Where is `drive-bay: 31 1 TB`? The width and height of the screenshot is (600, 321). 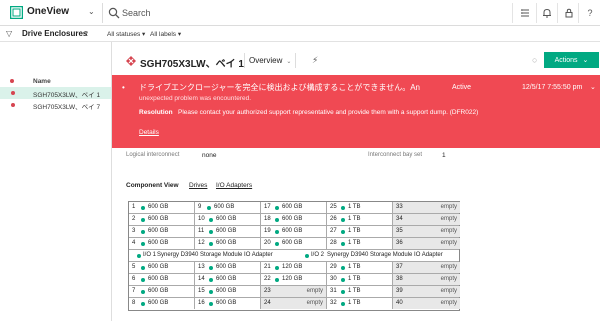 drive-bay: 31 1 TB is located at coordinates (360, 291).